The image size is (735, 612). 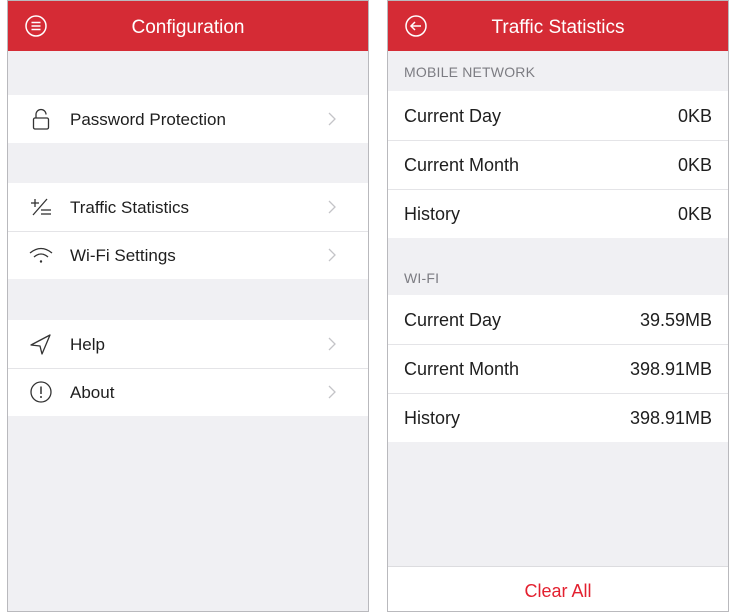 I want to click on page-title: Traffic Statistics, so click(x=558, y=27).